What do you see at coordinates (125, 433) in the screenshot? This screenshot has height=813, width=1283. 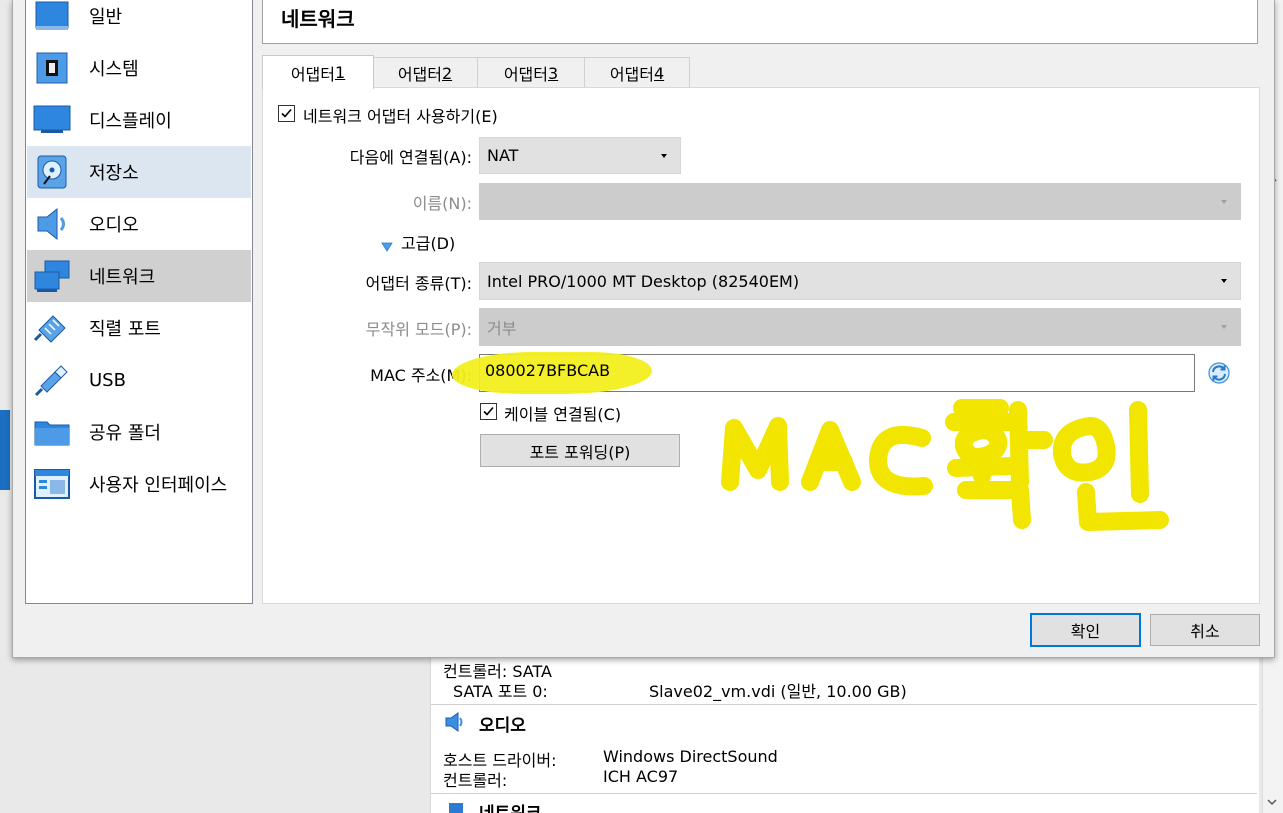 I see `sidebar-label-shared-folder: 공유 폴더` at bounding box center [125, 433].